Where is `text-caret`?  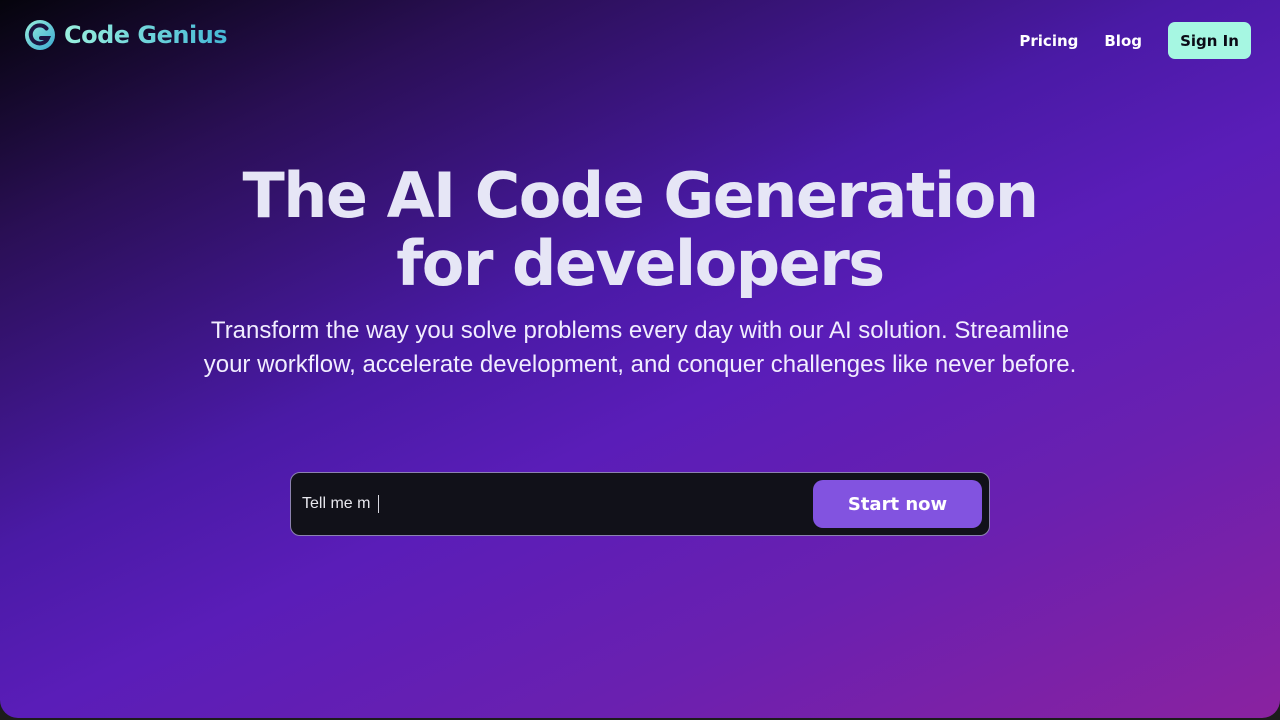 text-caret is located at coordinates (378, 504).